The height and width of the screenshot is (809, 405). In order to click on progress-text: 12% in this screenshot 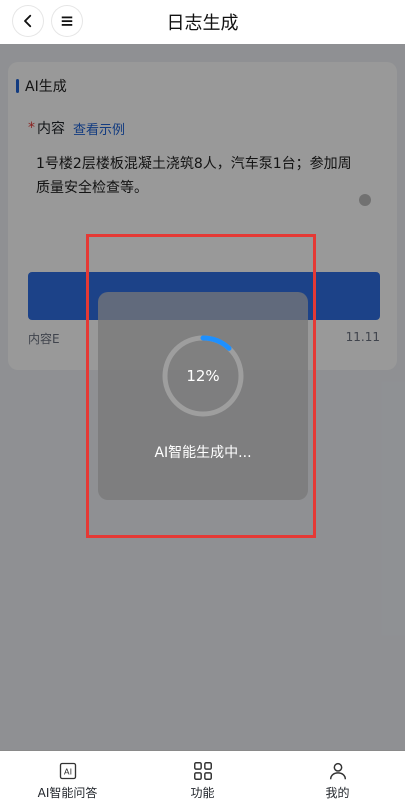, I will do `click(203, 376)`.